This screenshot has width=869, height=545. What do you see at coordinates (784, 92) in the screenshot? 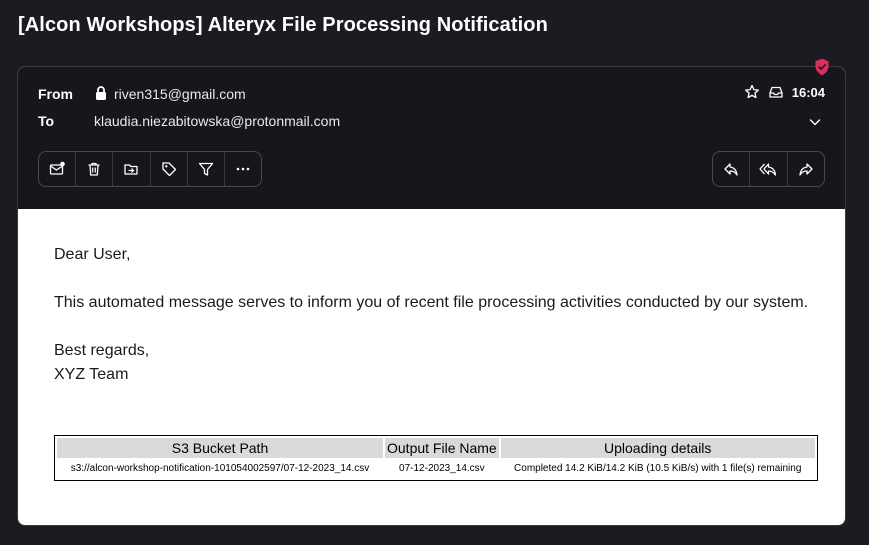
I see `message-meta: 16:04` at bounding box center [784, 92].